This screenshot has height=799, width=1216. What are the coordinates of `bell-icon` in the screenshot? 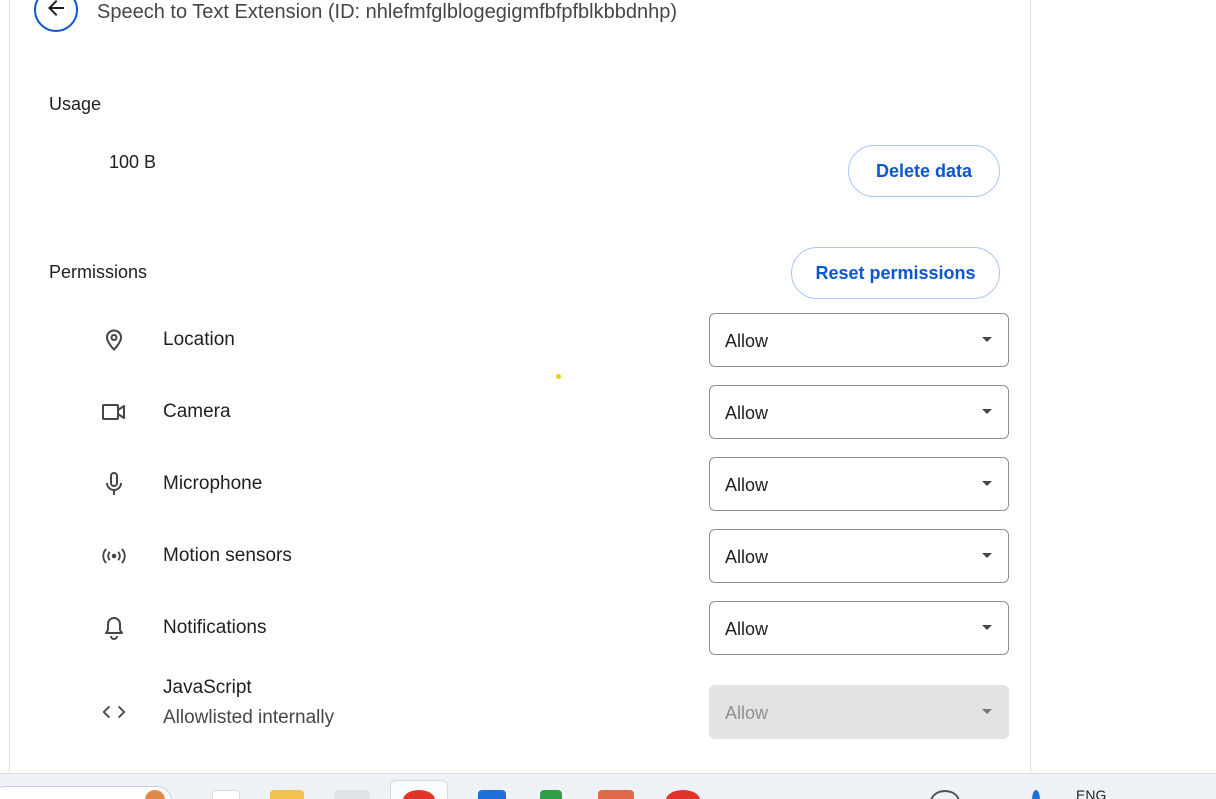 It's located at (114, 628).